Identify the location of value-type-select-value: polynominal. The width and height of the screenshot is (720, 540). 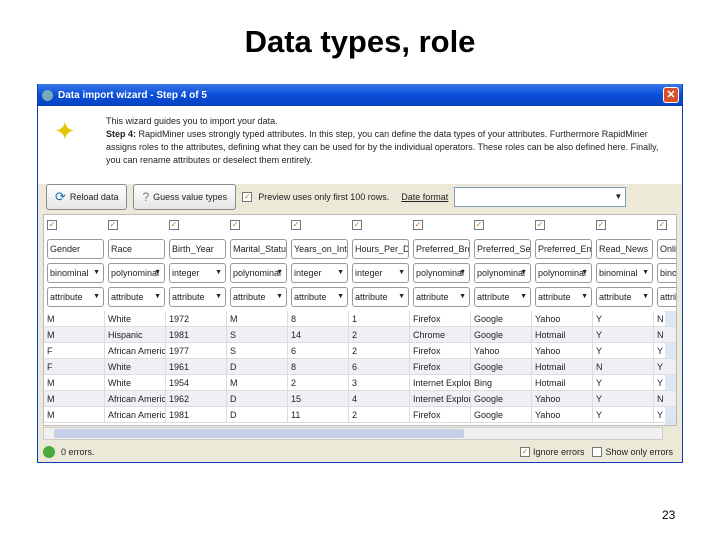
(135, 273).